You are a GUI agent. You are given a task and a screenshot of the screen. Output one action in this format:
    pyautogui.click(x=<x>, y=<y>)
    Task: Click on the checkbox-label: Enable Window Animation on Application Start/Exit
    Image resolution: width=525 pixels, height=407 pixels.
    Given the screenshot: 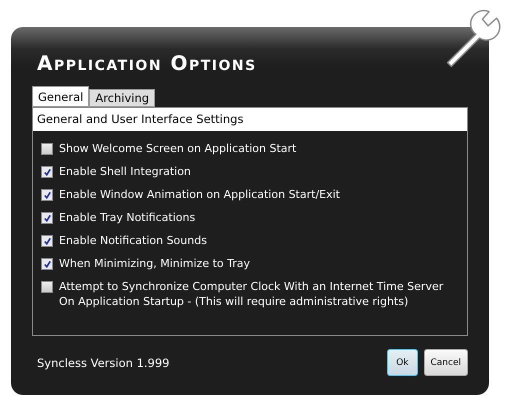 What is the action you would take?
    pyautogui.click(x=199, y=194)
    